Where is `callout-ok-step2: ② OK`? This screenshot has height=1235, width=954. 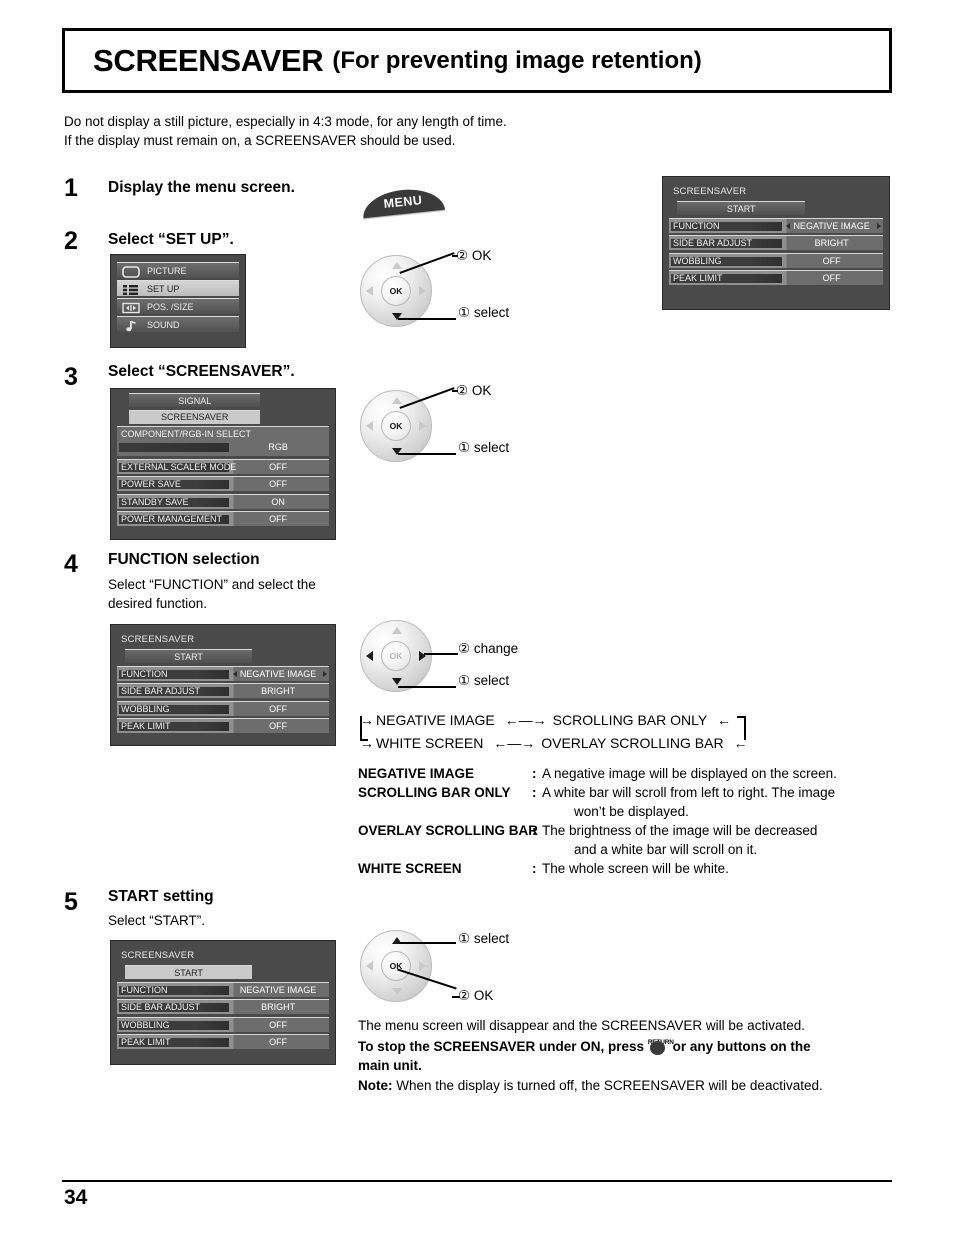
callout-ok-step2: ② OK is located at coordinates (474, 255).